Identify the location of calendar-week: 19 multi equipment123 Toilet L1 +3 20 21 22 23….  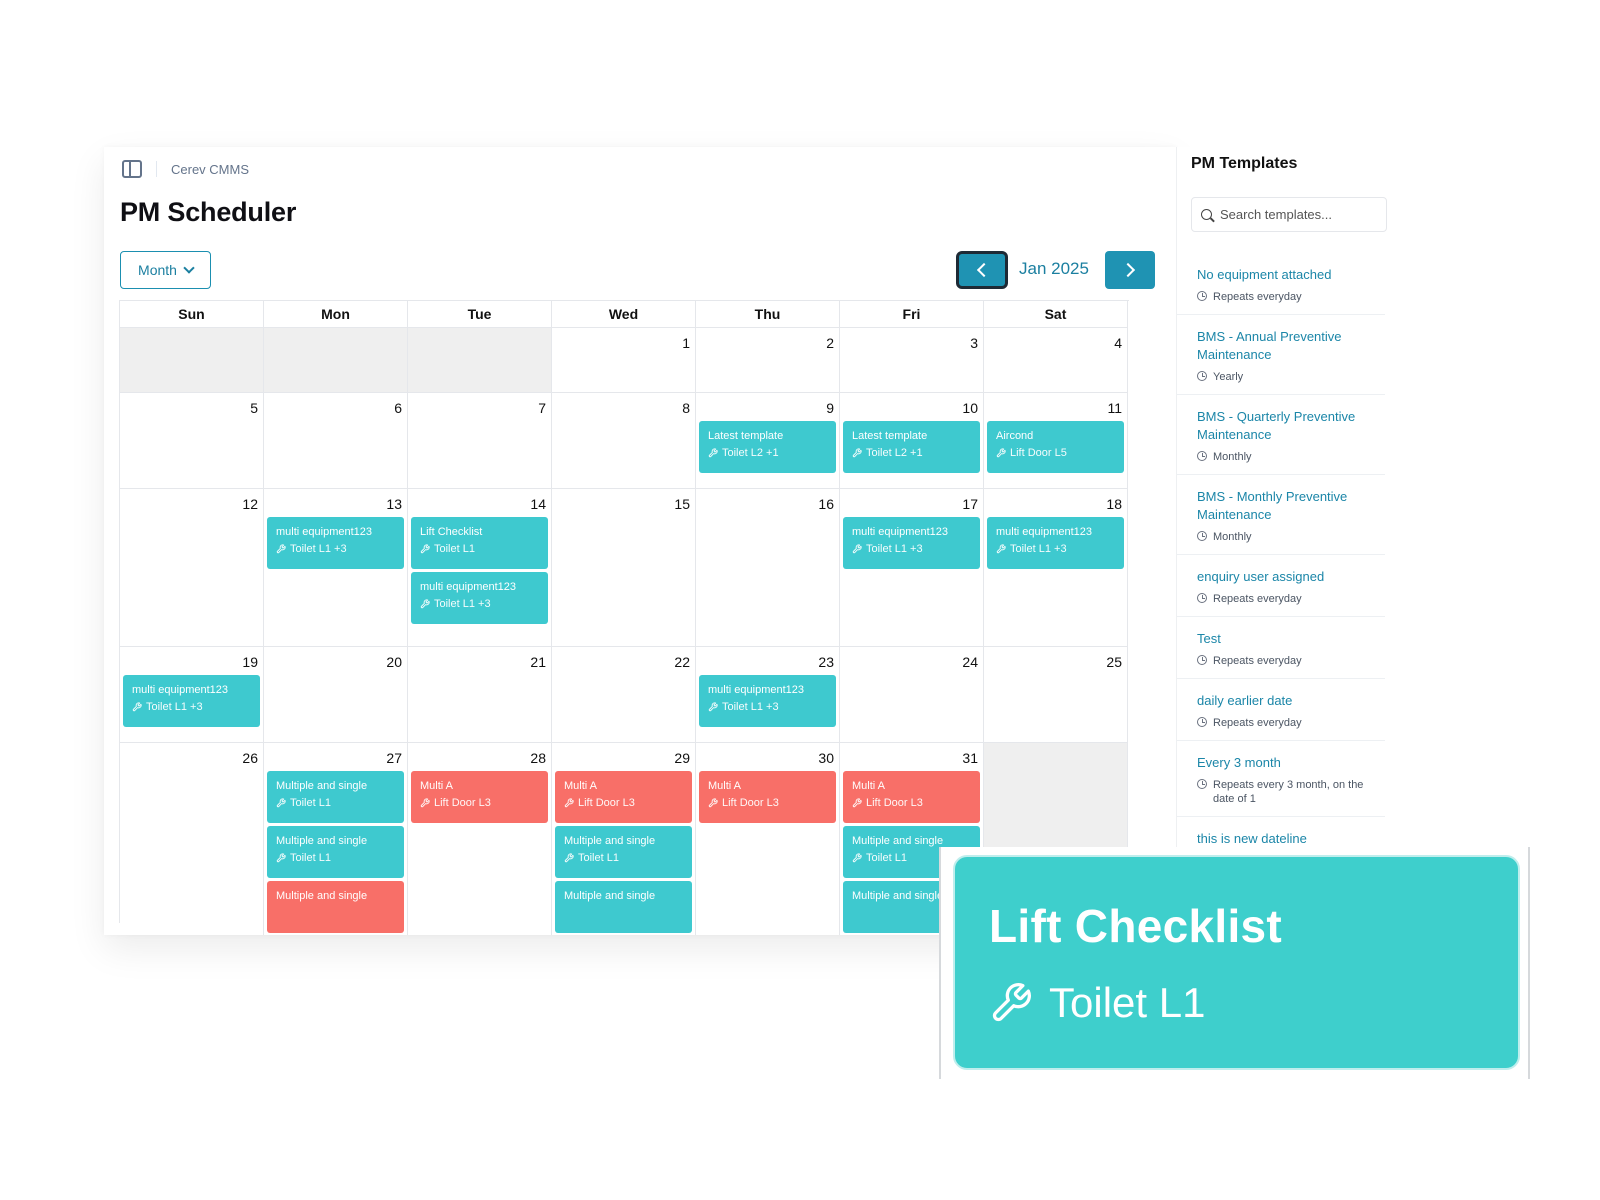
(624, 695).